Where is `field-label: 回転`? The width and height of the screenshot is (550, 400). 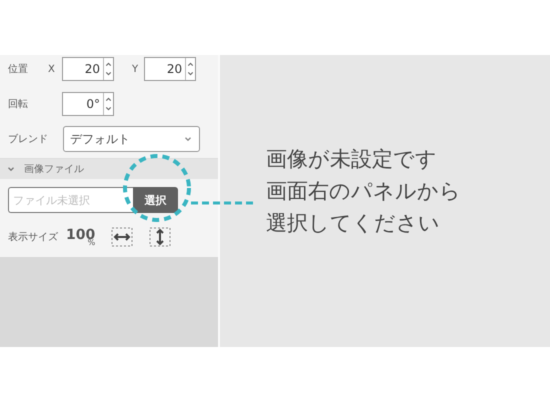 field-label: 回転 is located at coordinates (18, 104).